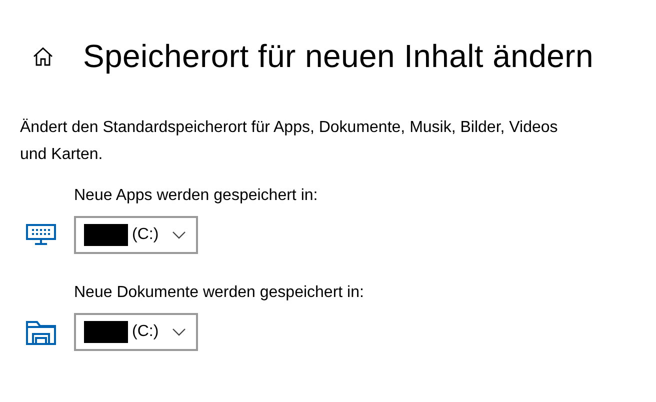 This screenshot has width=656, height=402. I want to click on setting-label: Neue Dokumente werden gespeichert in:, so click(219, 293).